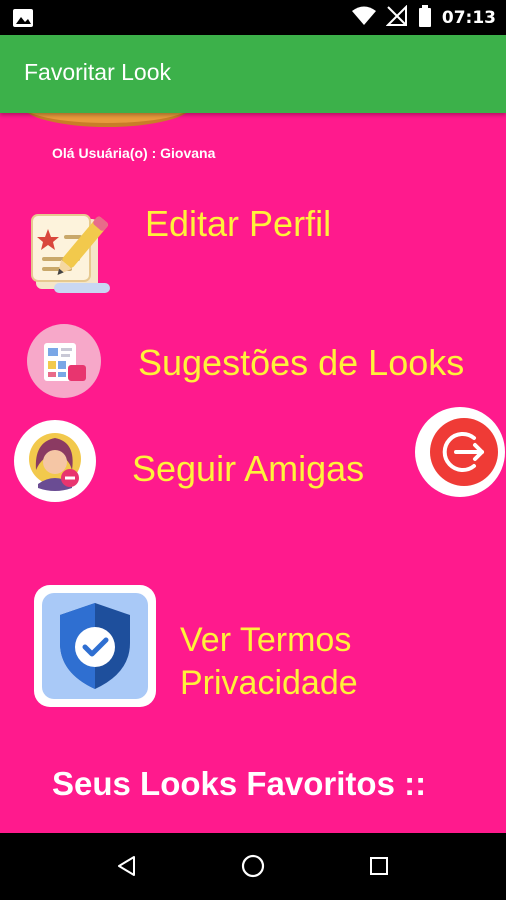  I want to click on look-suggestions-item: Sugestões de Looks, so click(253, 363).